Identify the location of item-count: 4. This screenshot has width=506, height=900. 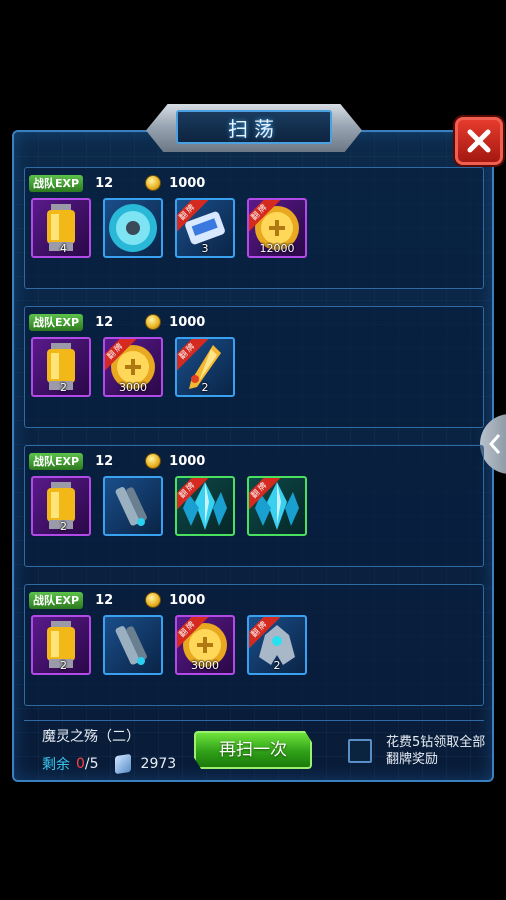
(63, 248).